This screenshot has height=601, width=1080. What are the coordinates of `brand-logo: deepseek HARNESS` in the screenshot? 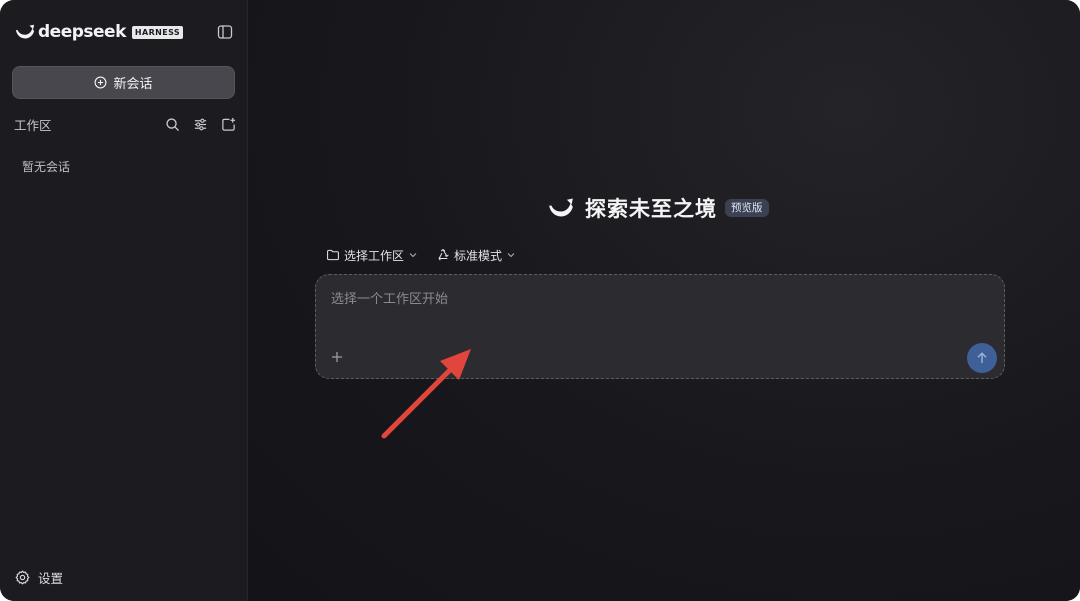 It's located at (99, 32).